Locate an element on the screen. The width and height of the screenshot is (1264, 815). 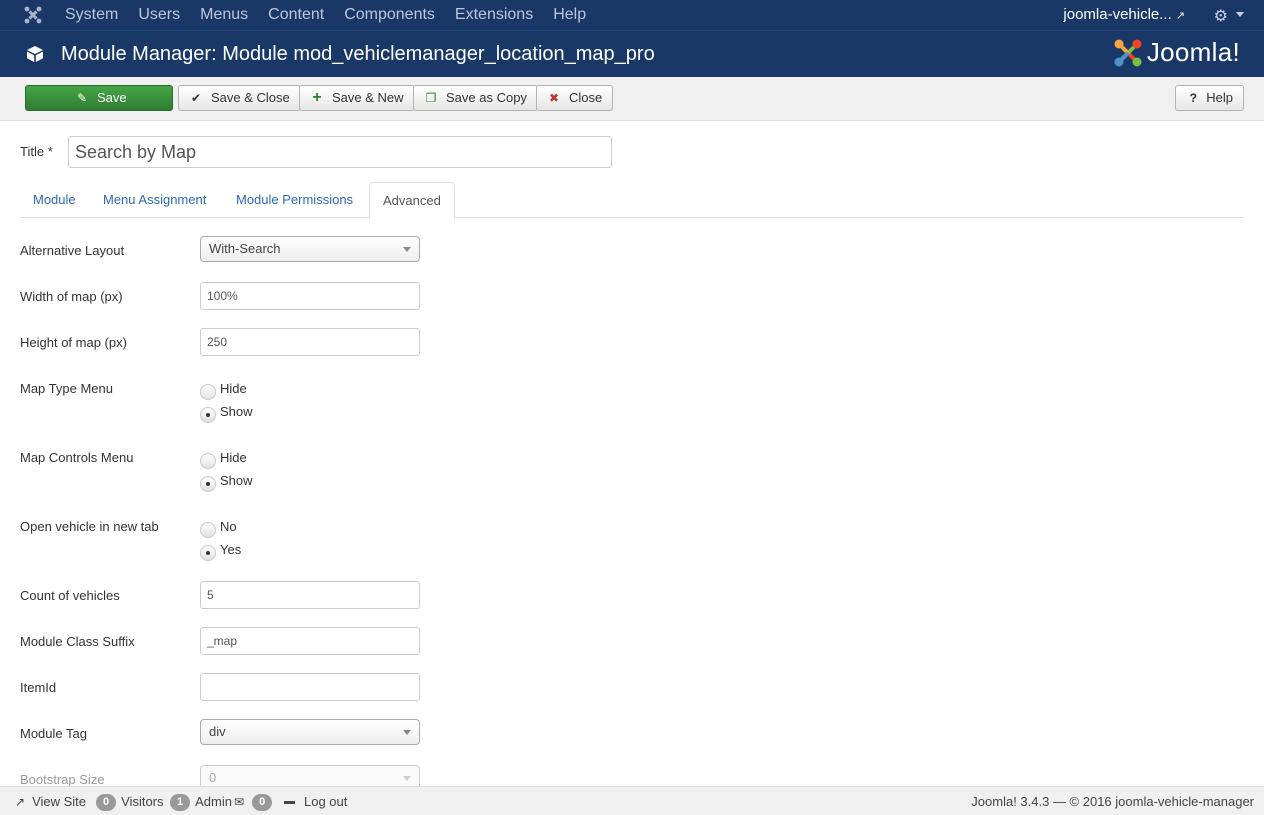
visitors-status: 0 Visitors is located at coordinates (130, 801).